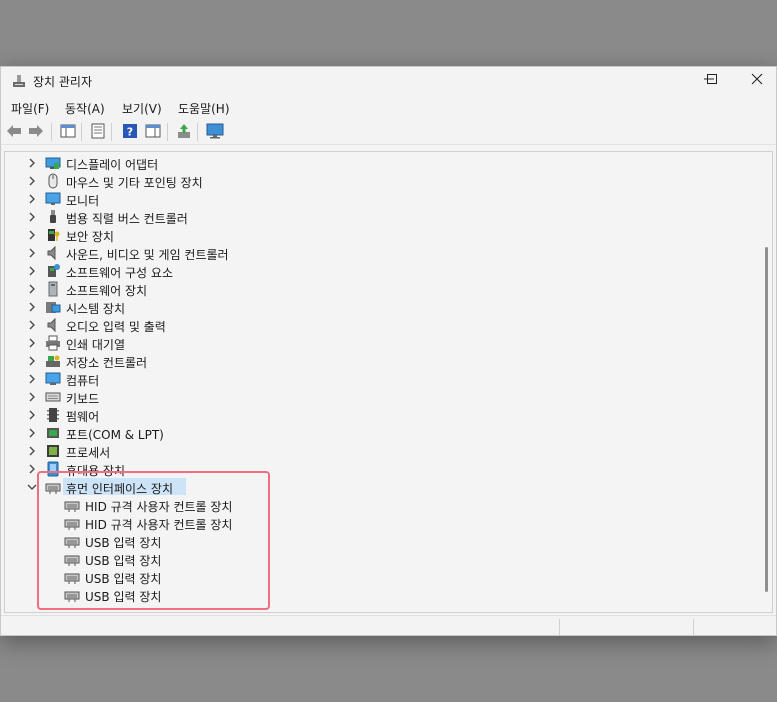  Describe the element at coordinates (380, 379) in the screenshot. I see `tree-item: 컴퓨터` at that location.